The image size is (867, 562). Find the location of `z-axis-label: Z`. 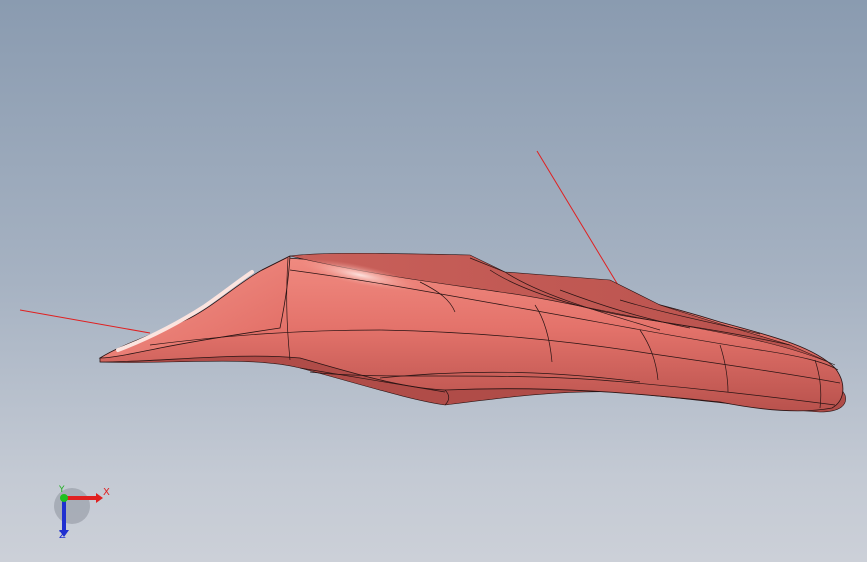

z-axis-label: Z is located at coordinates (62, 535).